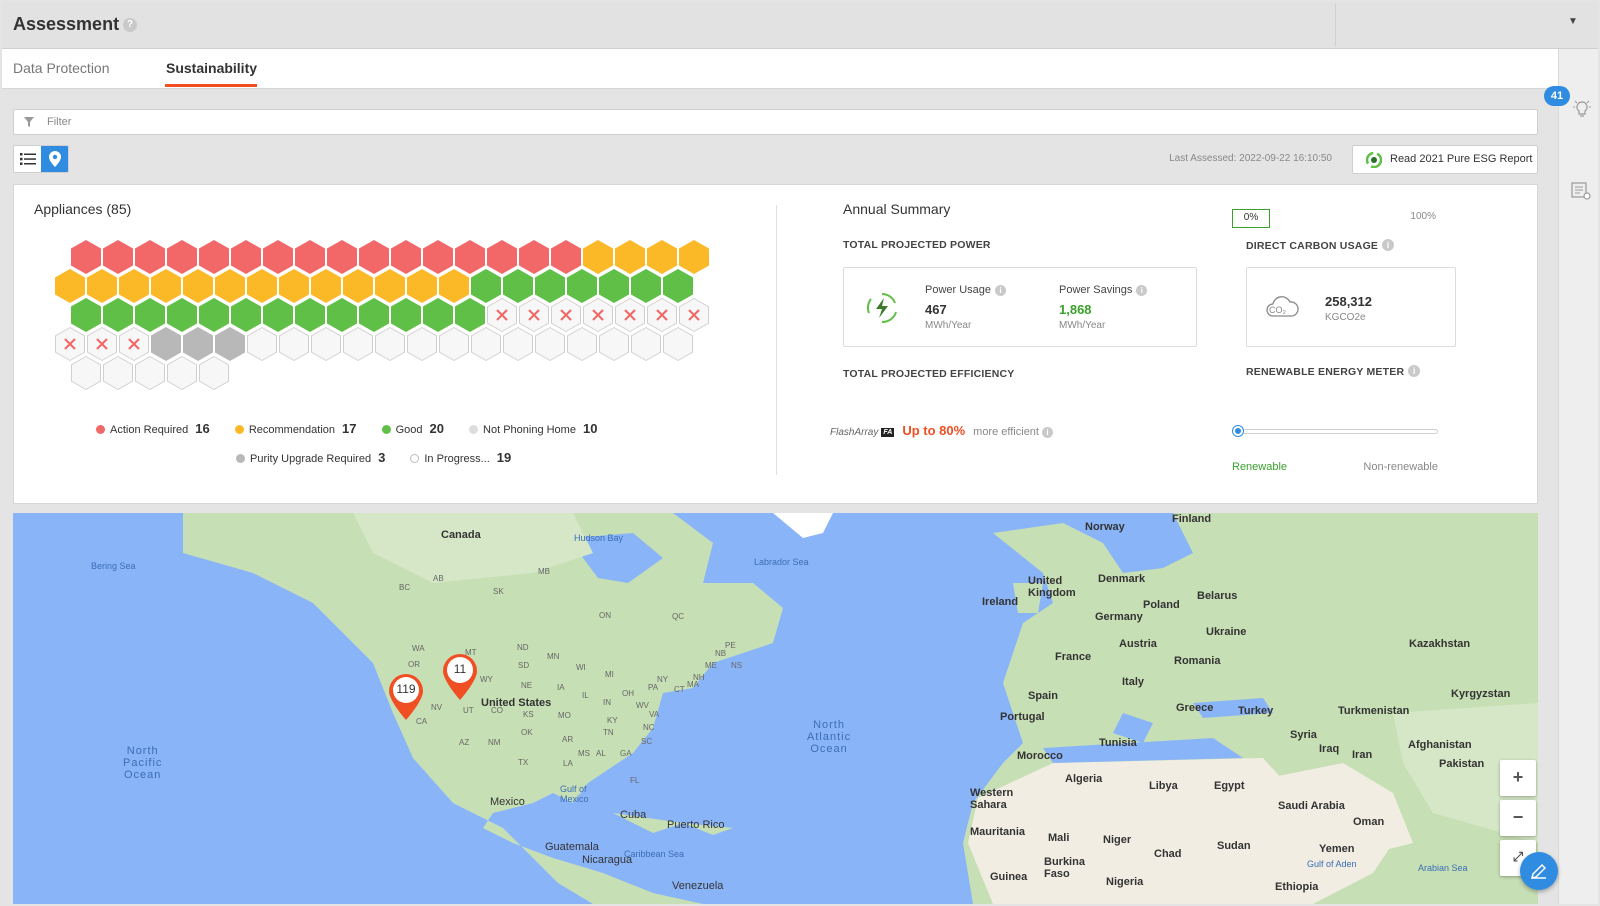  I want to click on chevron-down-icon: ▼, so click(1573, 21).